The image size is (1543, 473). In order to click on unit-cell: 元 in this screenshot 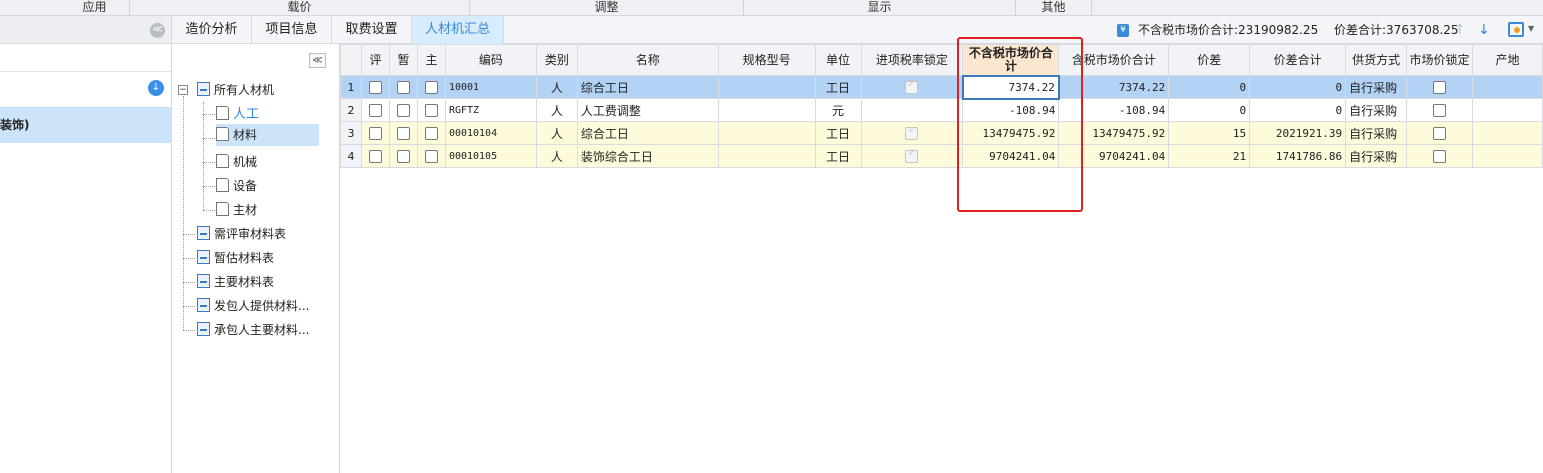, I will do `click(838, 110)`.